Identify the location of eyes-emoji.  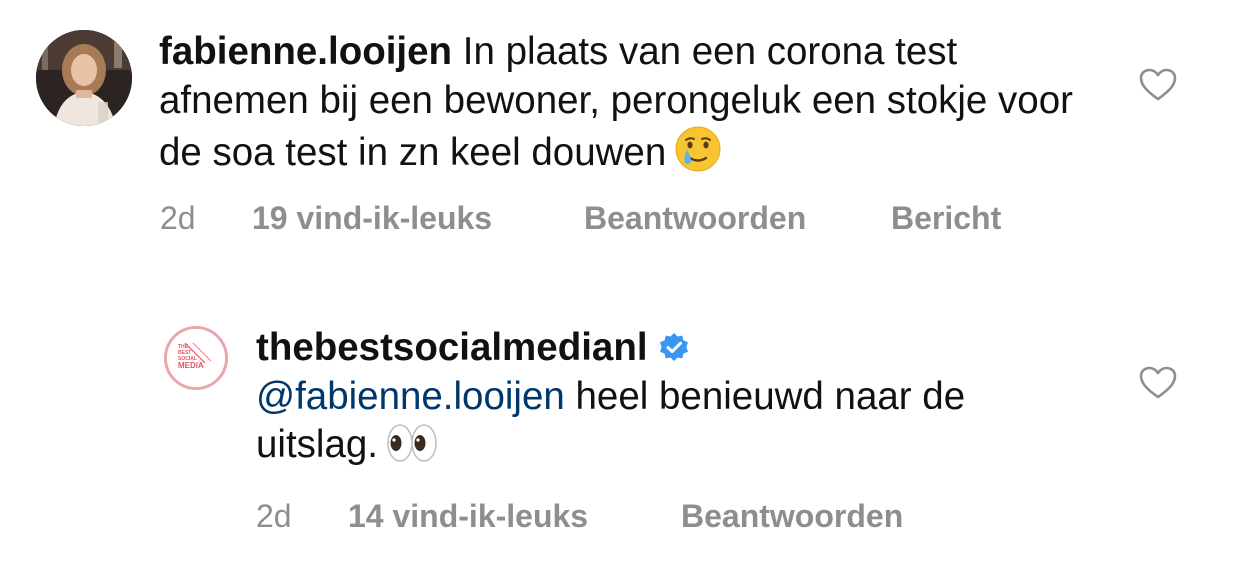
(412, 449).